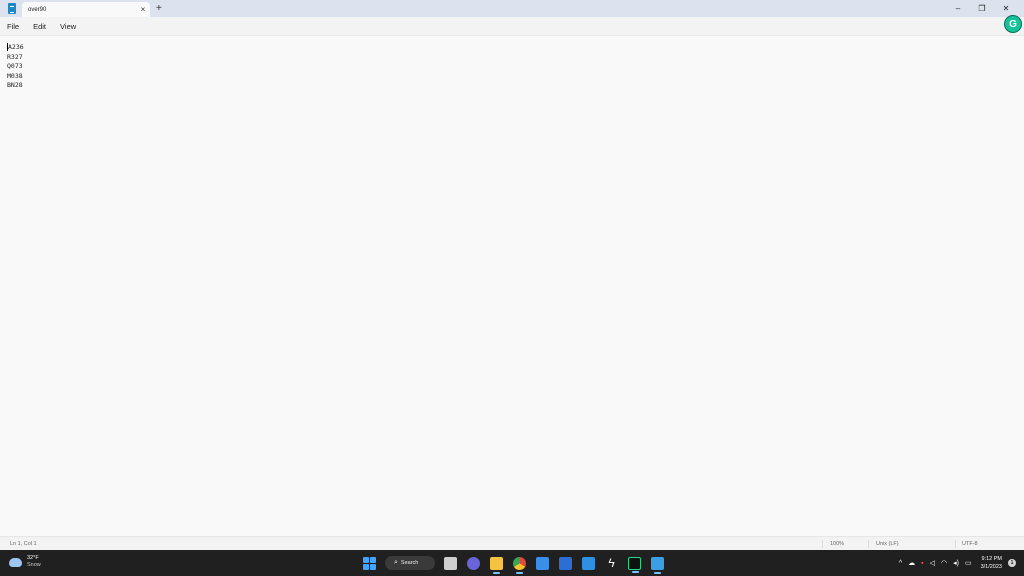 This screenshot has height=576, width=1024. I want to click on editor-line: A236, so click(515, 48).